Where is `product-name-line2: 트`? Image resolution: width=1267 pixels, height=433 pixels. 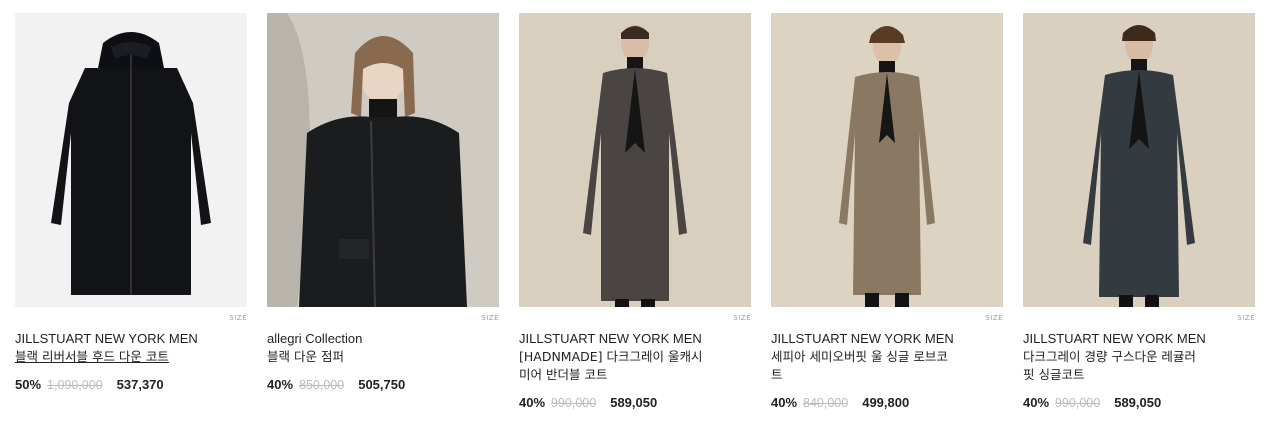
product-name-line2: 트 is located at coordinates (887, 375).